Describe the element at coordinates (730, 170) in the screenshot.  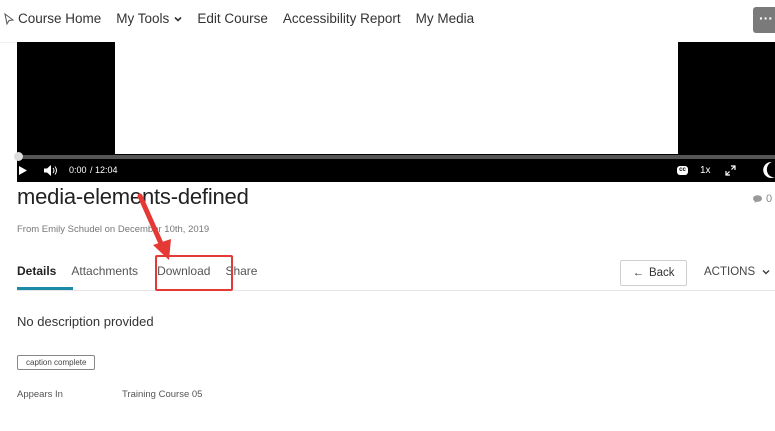
I see `fullscreen-icon` at that location.